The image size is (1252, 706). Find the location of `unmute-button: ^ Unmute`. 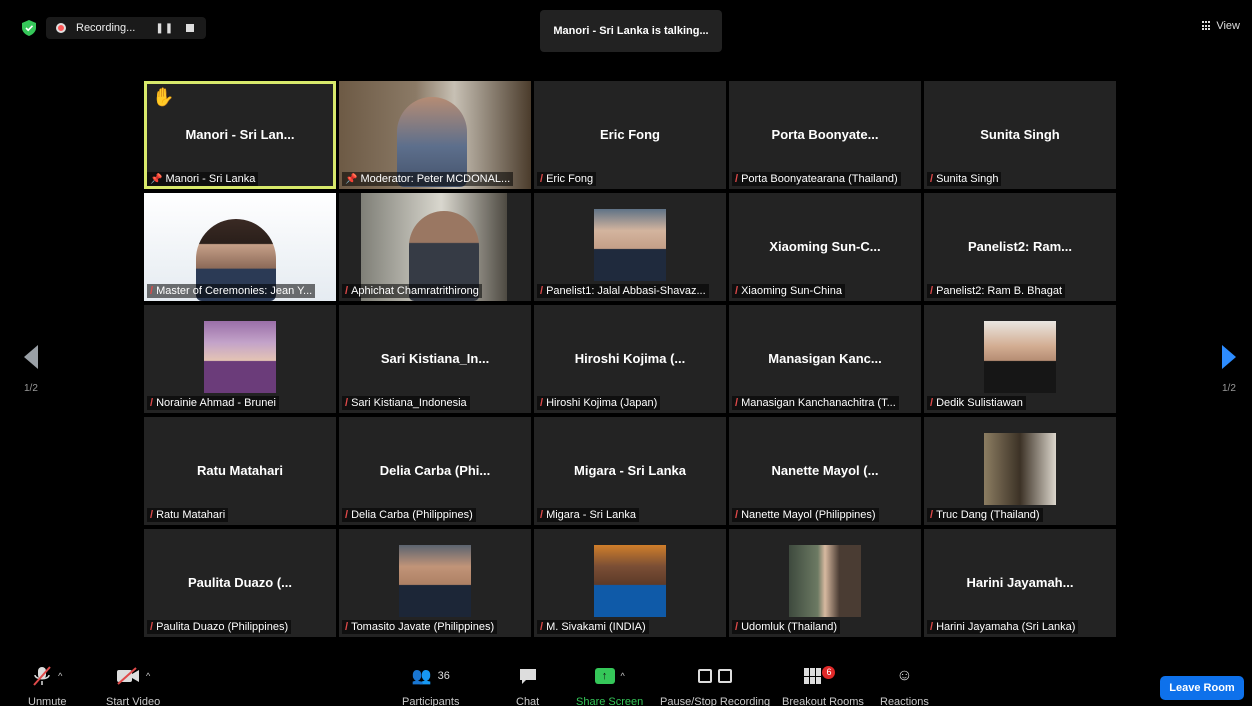

unmute-button: ^ Unmute is located at coordinates (47, 685).